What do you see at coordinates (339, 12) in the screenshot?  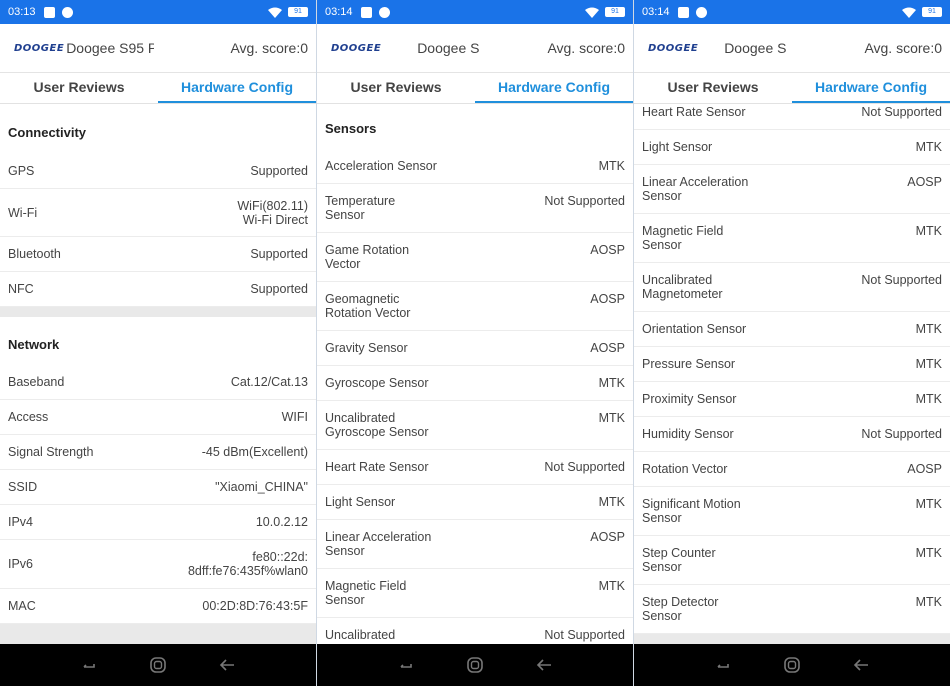 I see `status-time: 03:14` at bounding box center [339, 12].